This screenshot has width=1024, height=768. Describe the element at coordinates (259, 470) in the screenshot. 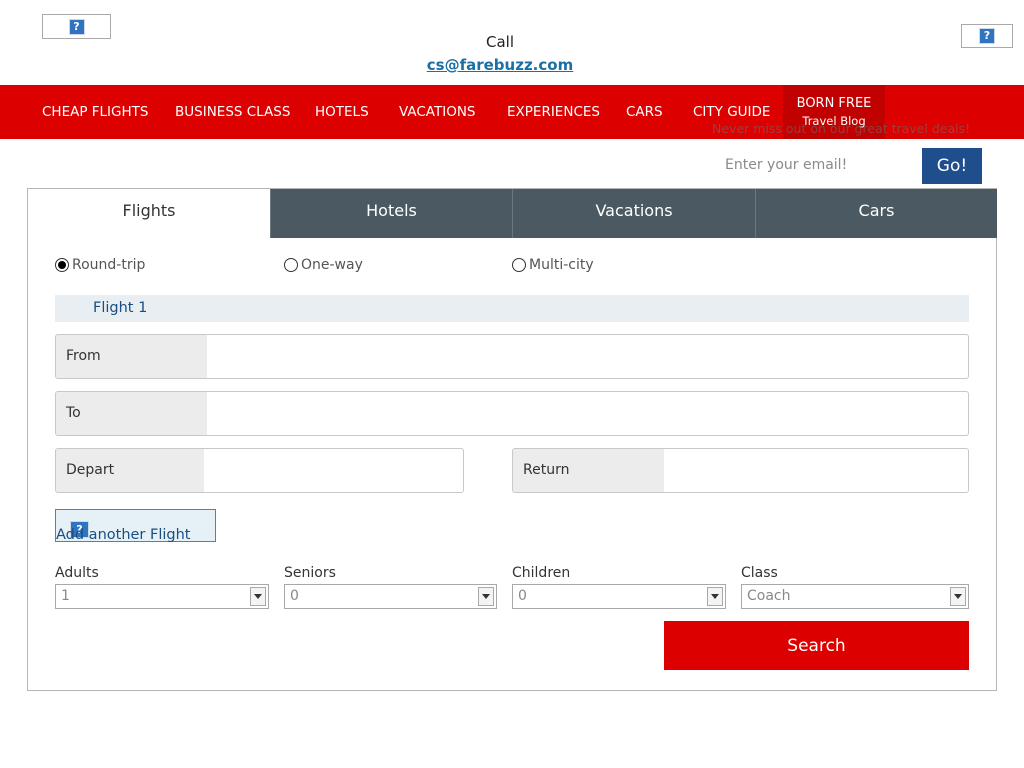

I see `depart-date-field: Depart` at that location.